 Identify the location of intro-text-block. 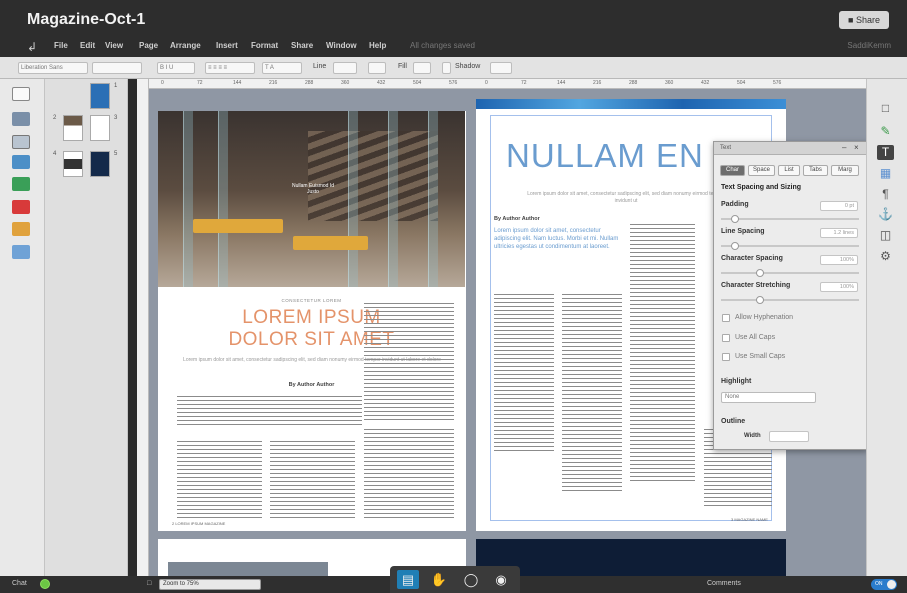
(269, 411).